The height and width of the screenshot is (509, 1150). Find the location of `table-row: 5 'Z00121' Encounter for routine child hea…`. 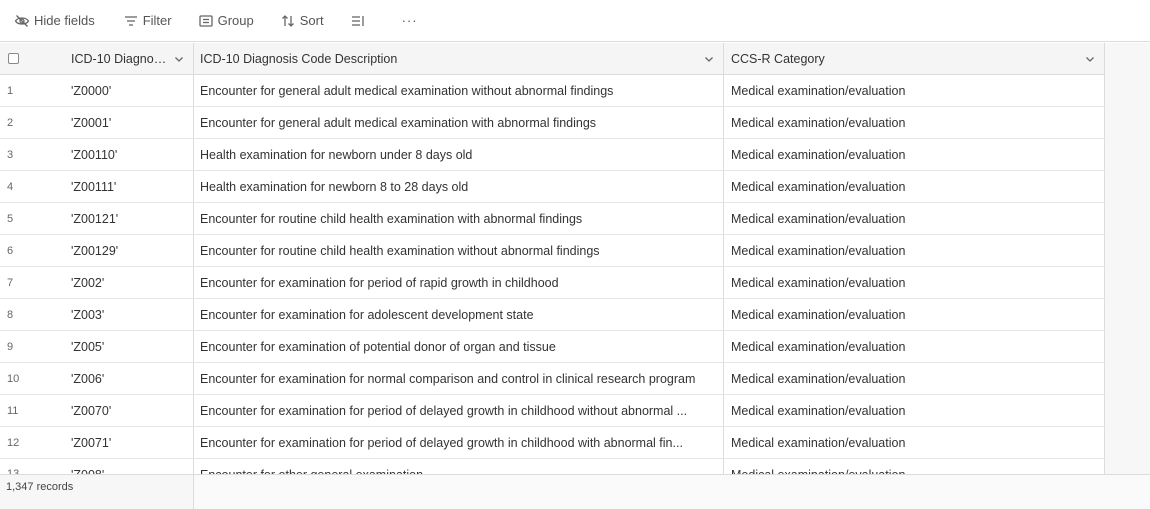

table-row: 5 'Z00121' Encounter for routine child hea… is located at coordinates (552, 219).